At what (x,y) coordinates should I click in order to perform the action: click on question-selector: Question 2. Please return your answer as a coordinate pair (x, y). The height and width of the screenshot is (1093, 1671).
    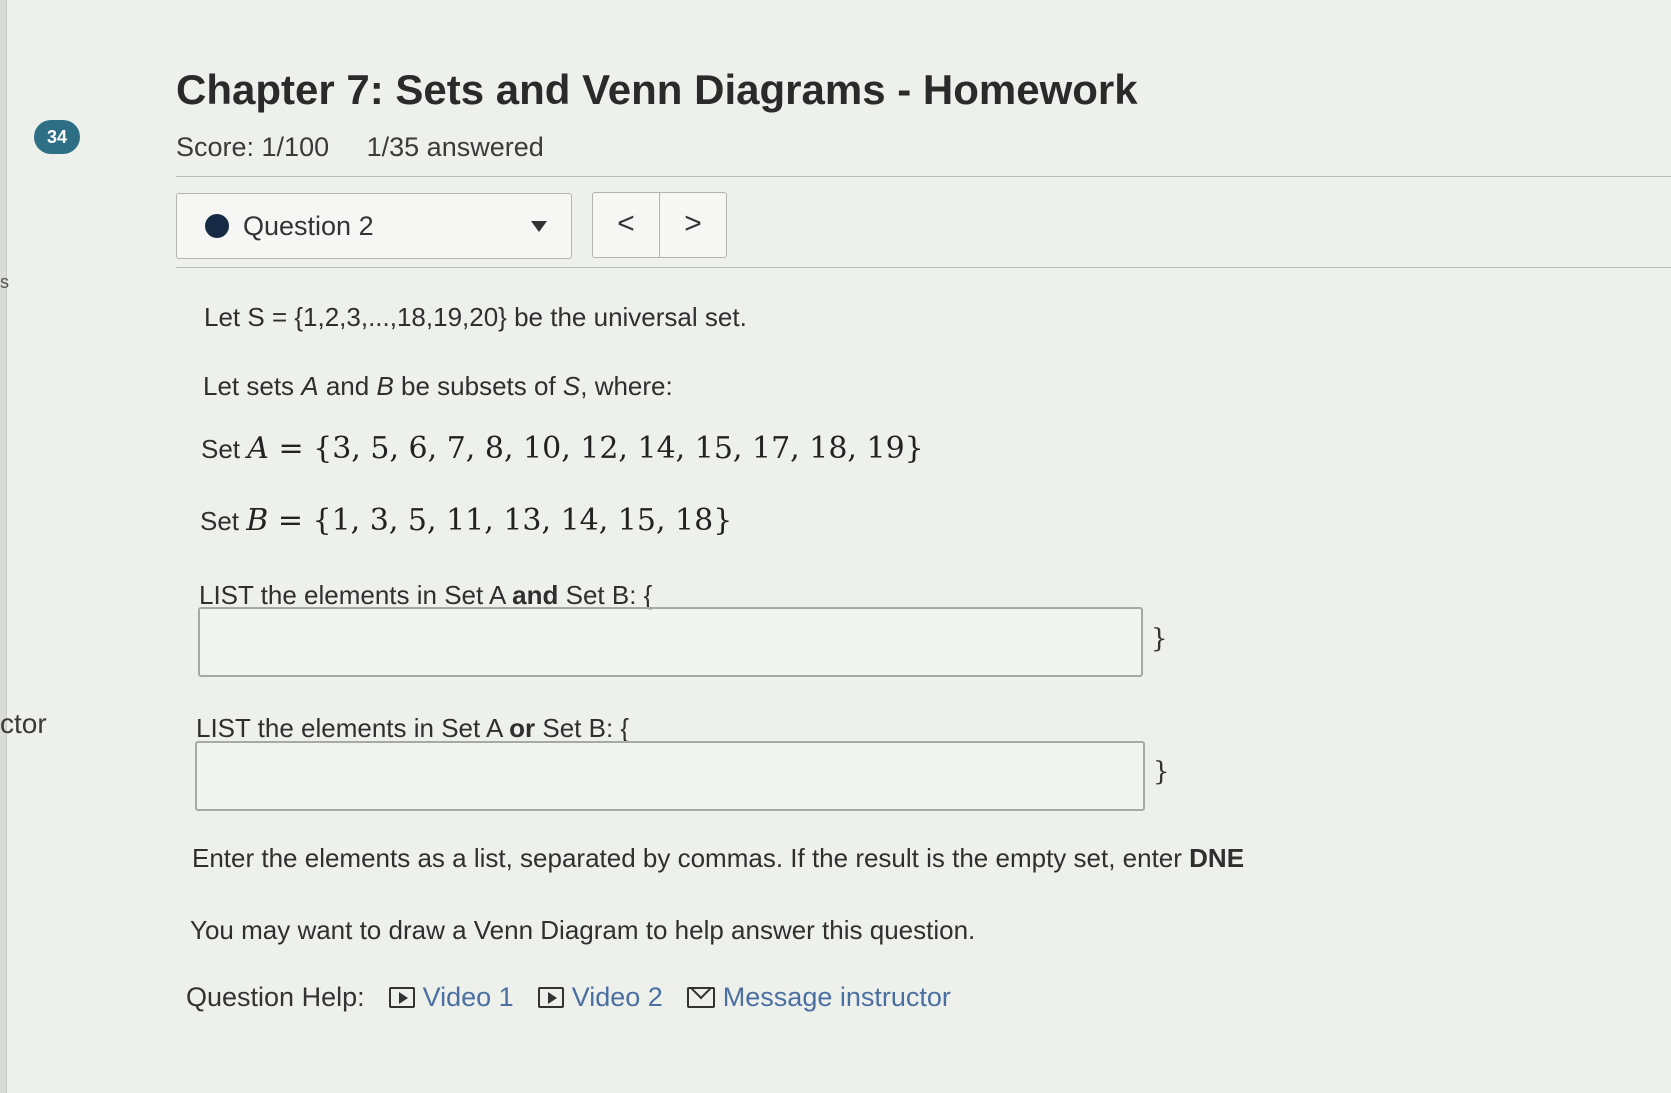
    Looking at the image, I should click on (374, 226).